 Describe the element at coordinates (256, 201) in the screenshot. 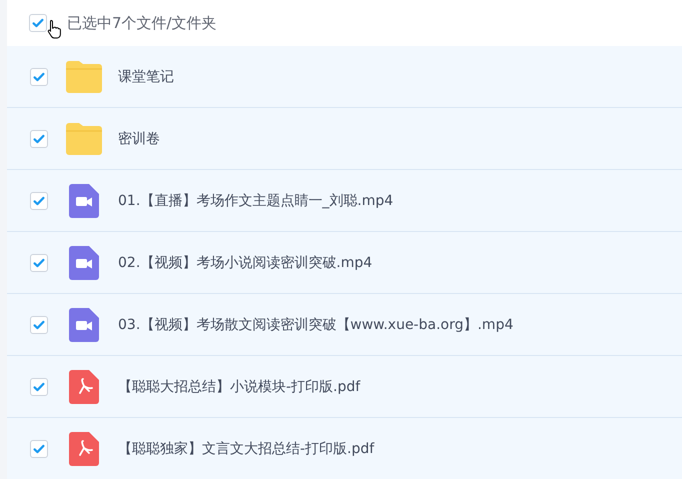

I see `file-name: 01.【直播】考场作文主题点睛一_刘聪.mp4` at that location.